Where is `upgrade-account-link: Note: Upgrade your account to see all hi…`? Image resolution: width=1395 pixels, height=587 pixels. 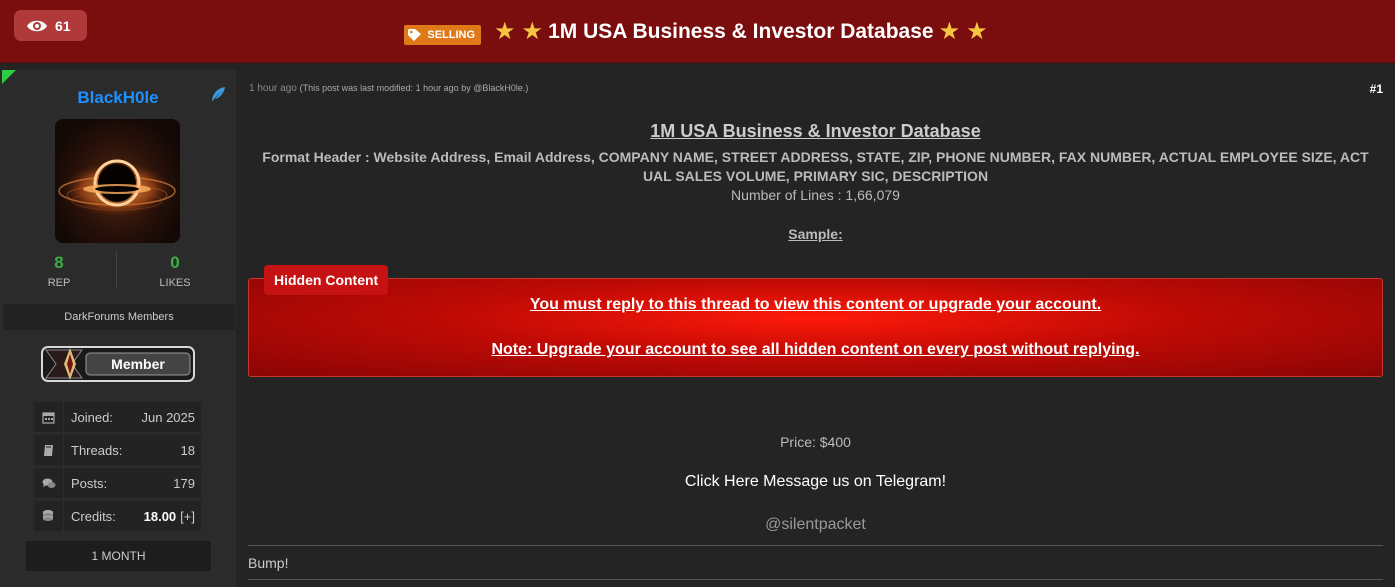 upgrade-account-link: Note: Upgrade your account to see all hi… is located at coordinates (815, 350).